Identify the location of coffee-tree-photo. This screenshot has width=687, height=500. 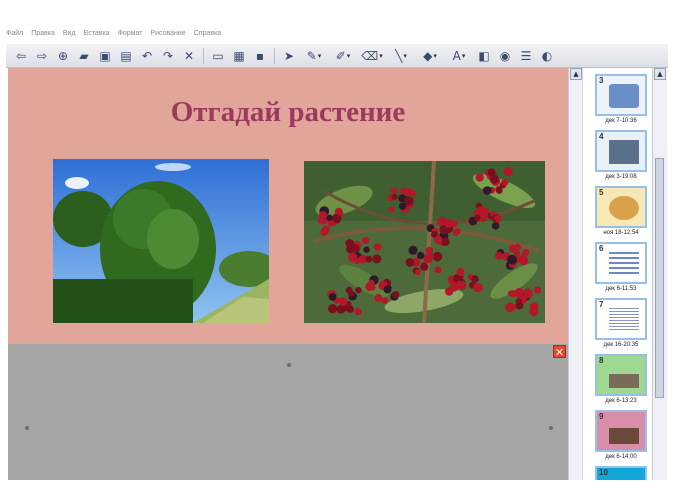
(161, 241).